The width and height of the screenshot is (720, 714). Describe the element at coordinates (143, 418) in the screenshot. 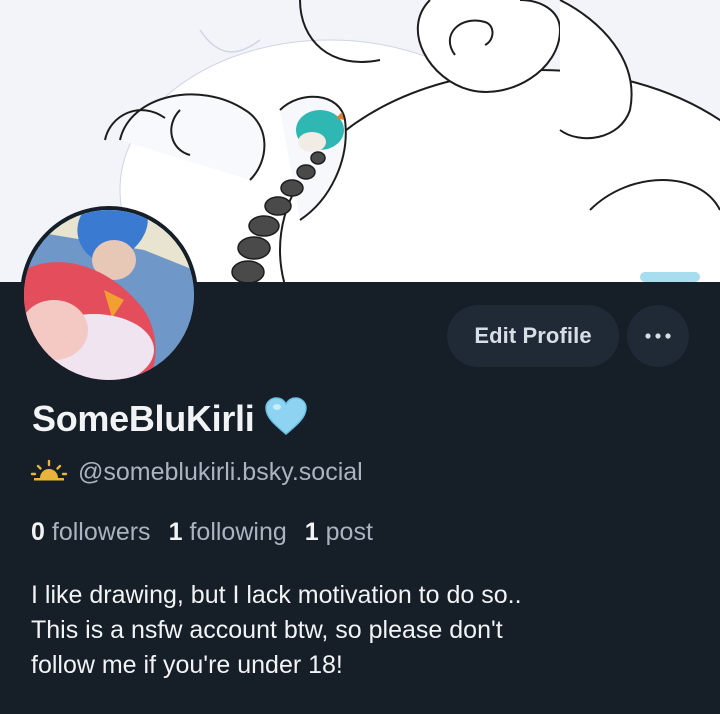

I see `display-name: SomeBluKirli` at that location.